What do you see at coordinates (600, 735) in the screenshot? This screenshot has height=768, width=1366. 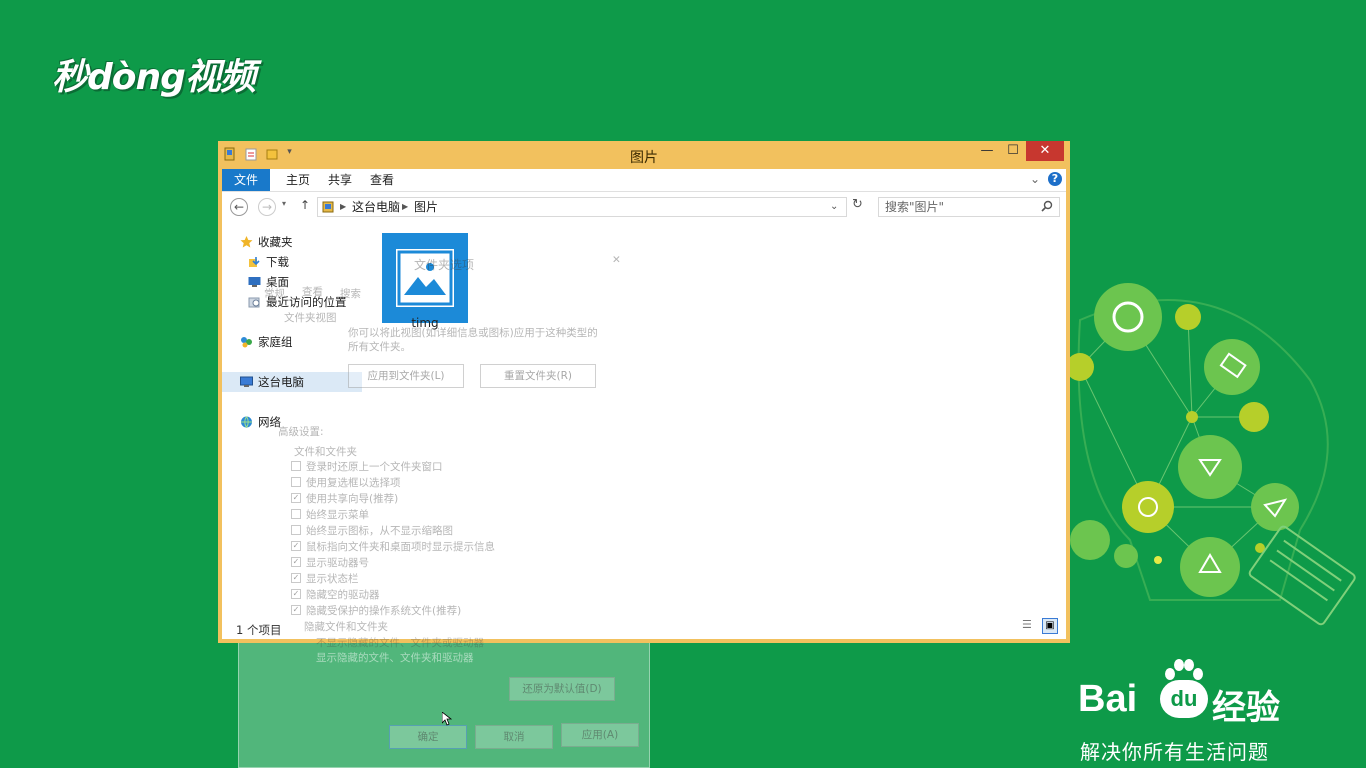 I see `apply-button: 应用(A)` at bounding box center [600, 735].